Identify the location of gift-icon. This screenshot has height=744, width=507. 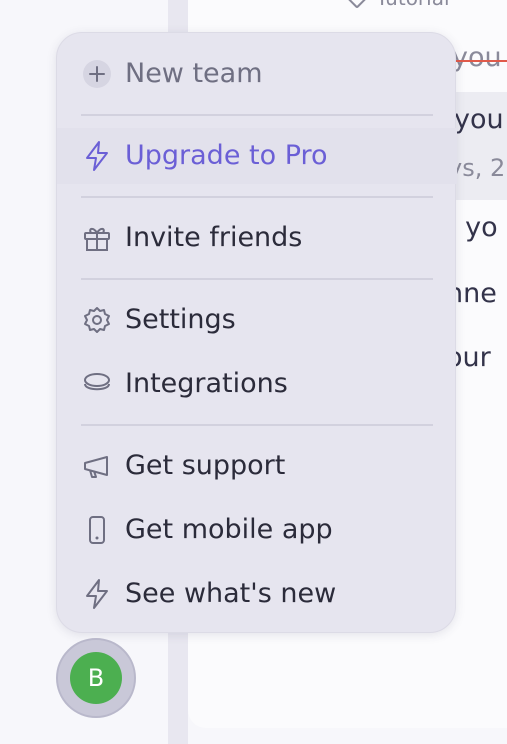
(97, 238).